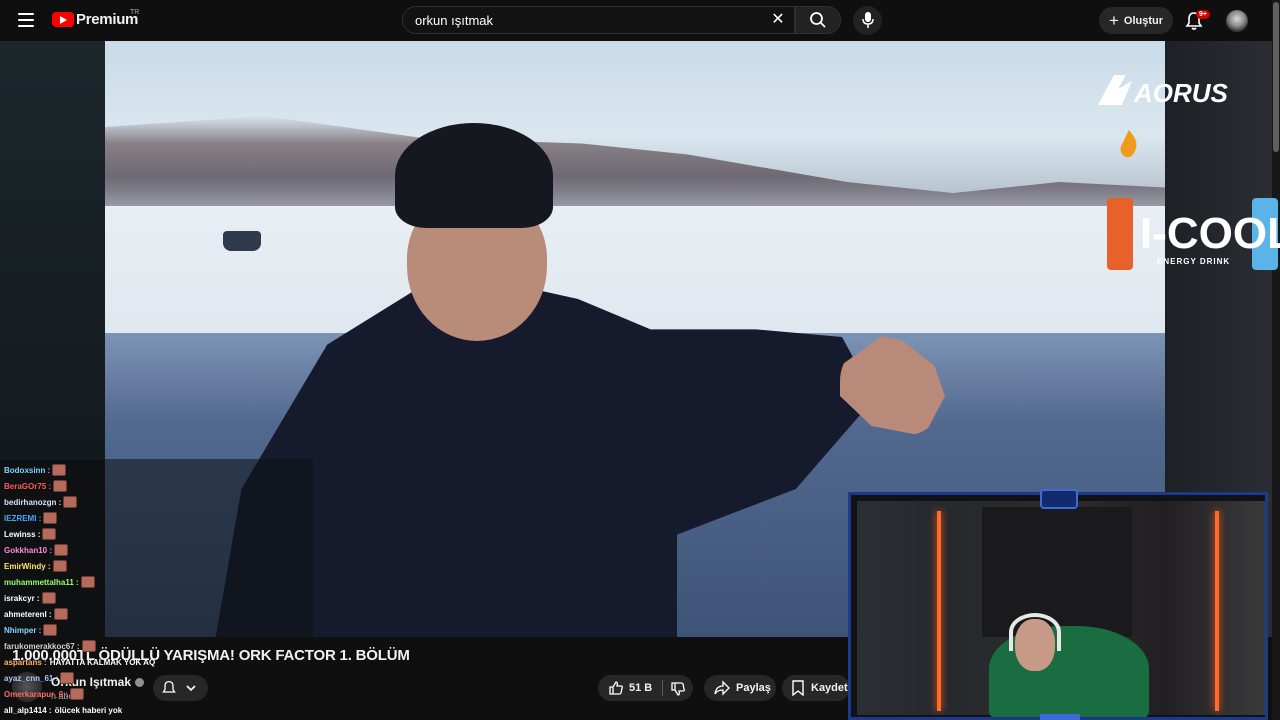  What do you see at coordinates (454, 20) in the screenshot?
I see `search-value: orkun ışıtmak` at bounding box center [454, 20].